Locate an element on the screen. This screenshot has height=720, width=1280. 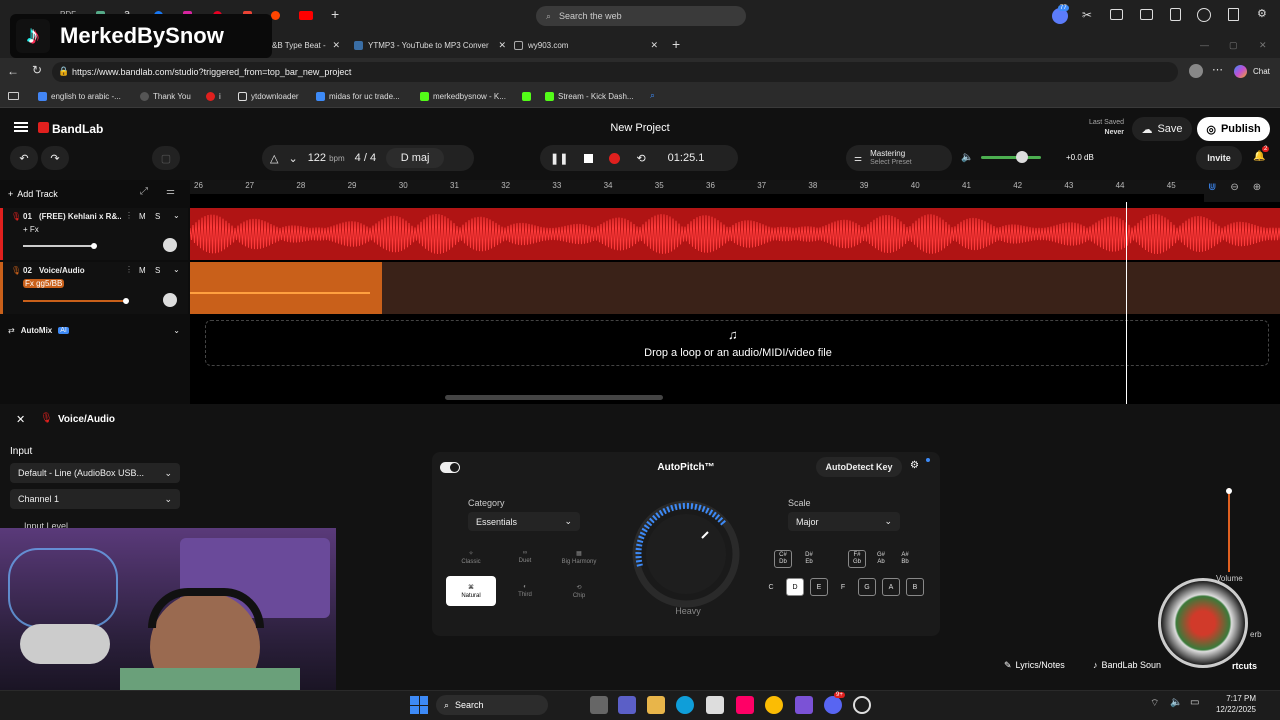
tab-1: &B Type Beat - ✕ is located at coordinates (306, 45).